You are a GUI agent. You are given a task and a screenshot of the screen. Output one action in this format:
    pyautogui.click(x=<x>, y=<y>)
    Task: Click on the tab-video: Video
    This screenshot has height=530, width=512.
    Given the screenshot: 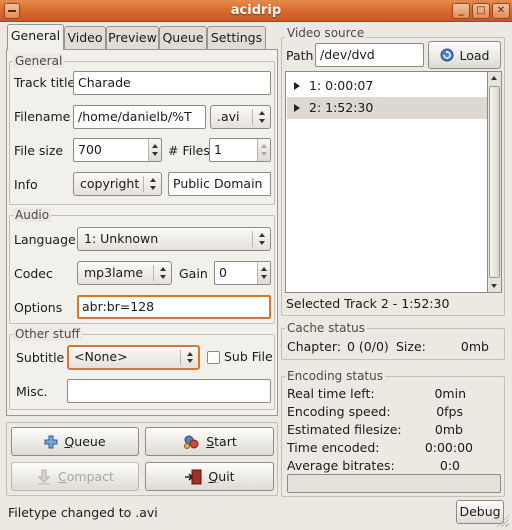 What is the action you would take?
    pyautogui.click(x=85, y=37)
    